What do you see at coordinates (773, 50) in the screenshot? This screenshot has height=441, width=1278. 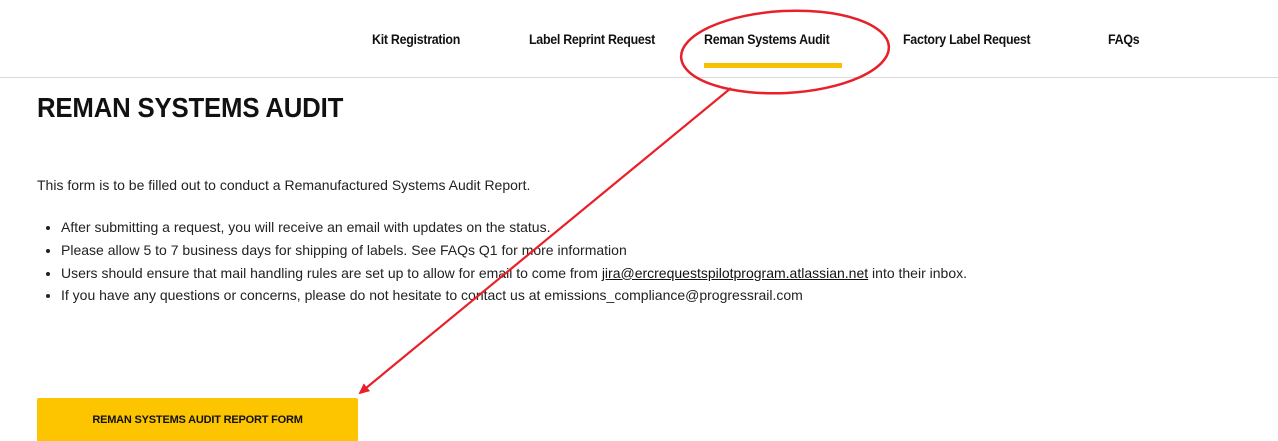 I see `nav-item-reman-systems-audit: Reman Systems Audit` at bounding box center [773, 50].